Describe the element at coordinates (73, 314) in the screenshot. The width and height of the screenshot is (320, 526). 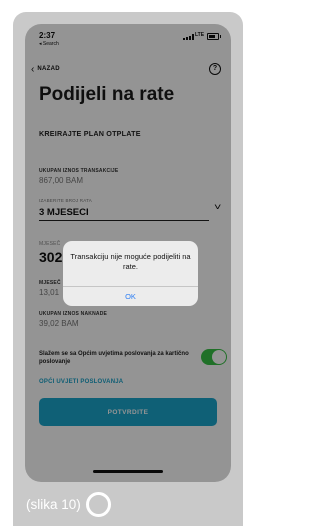
I see `fee-label: UKUPAN IZNOS NAKNADE` at that location.